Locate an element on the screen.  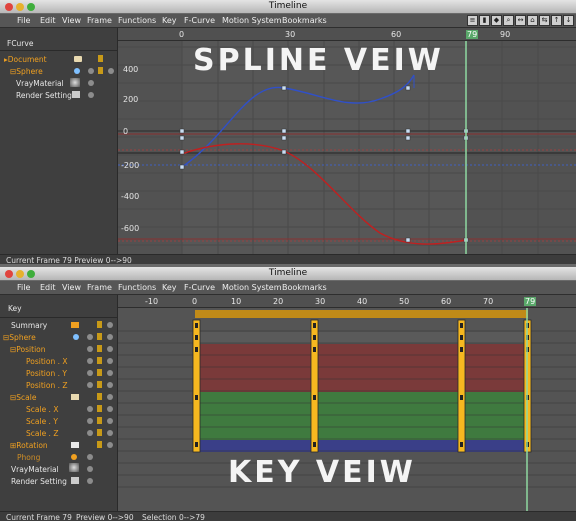
fit-icon: ↔ is located at coordinates (520, 20).